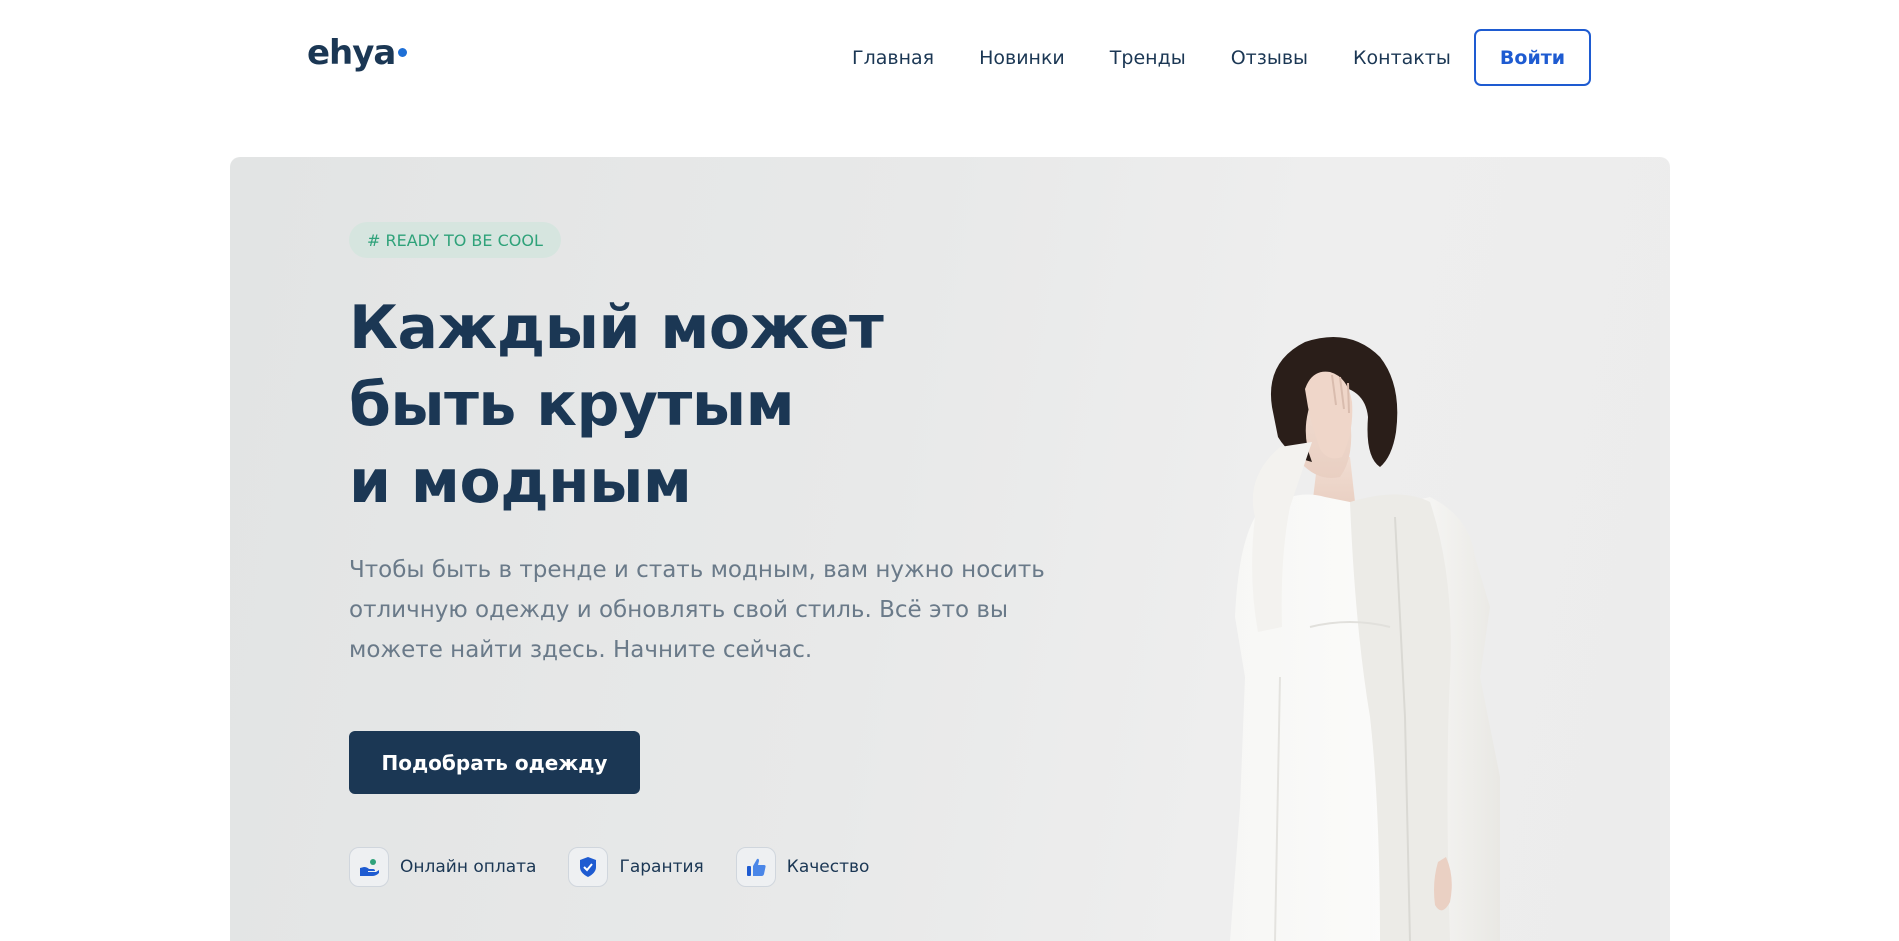  What do you see at coordinates (369, 867) in the screenshot?
I see `hand-coin-icon` at bounding box center [369, 867].